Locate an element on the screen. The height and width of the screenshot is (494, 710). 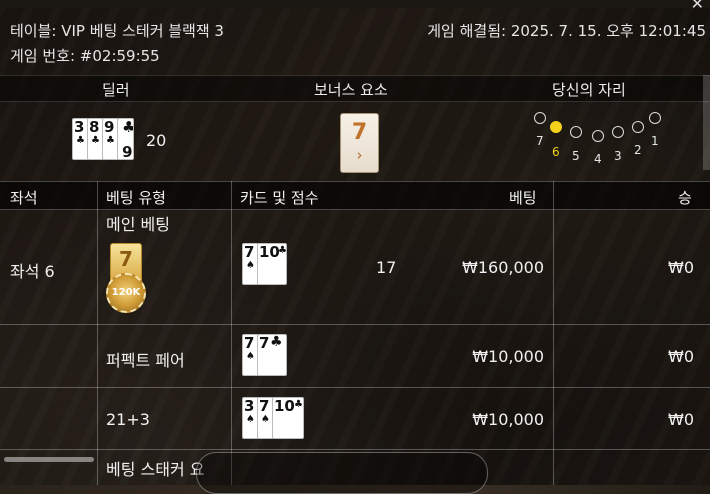
game-resolved-time: 게임 해결됨: 2025. 7. 15. 오후 12:01:45 is located at coordinates (566, 31).